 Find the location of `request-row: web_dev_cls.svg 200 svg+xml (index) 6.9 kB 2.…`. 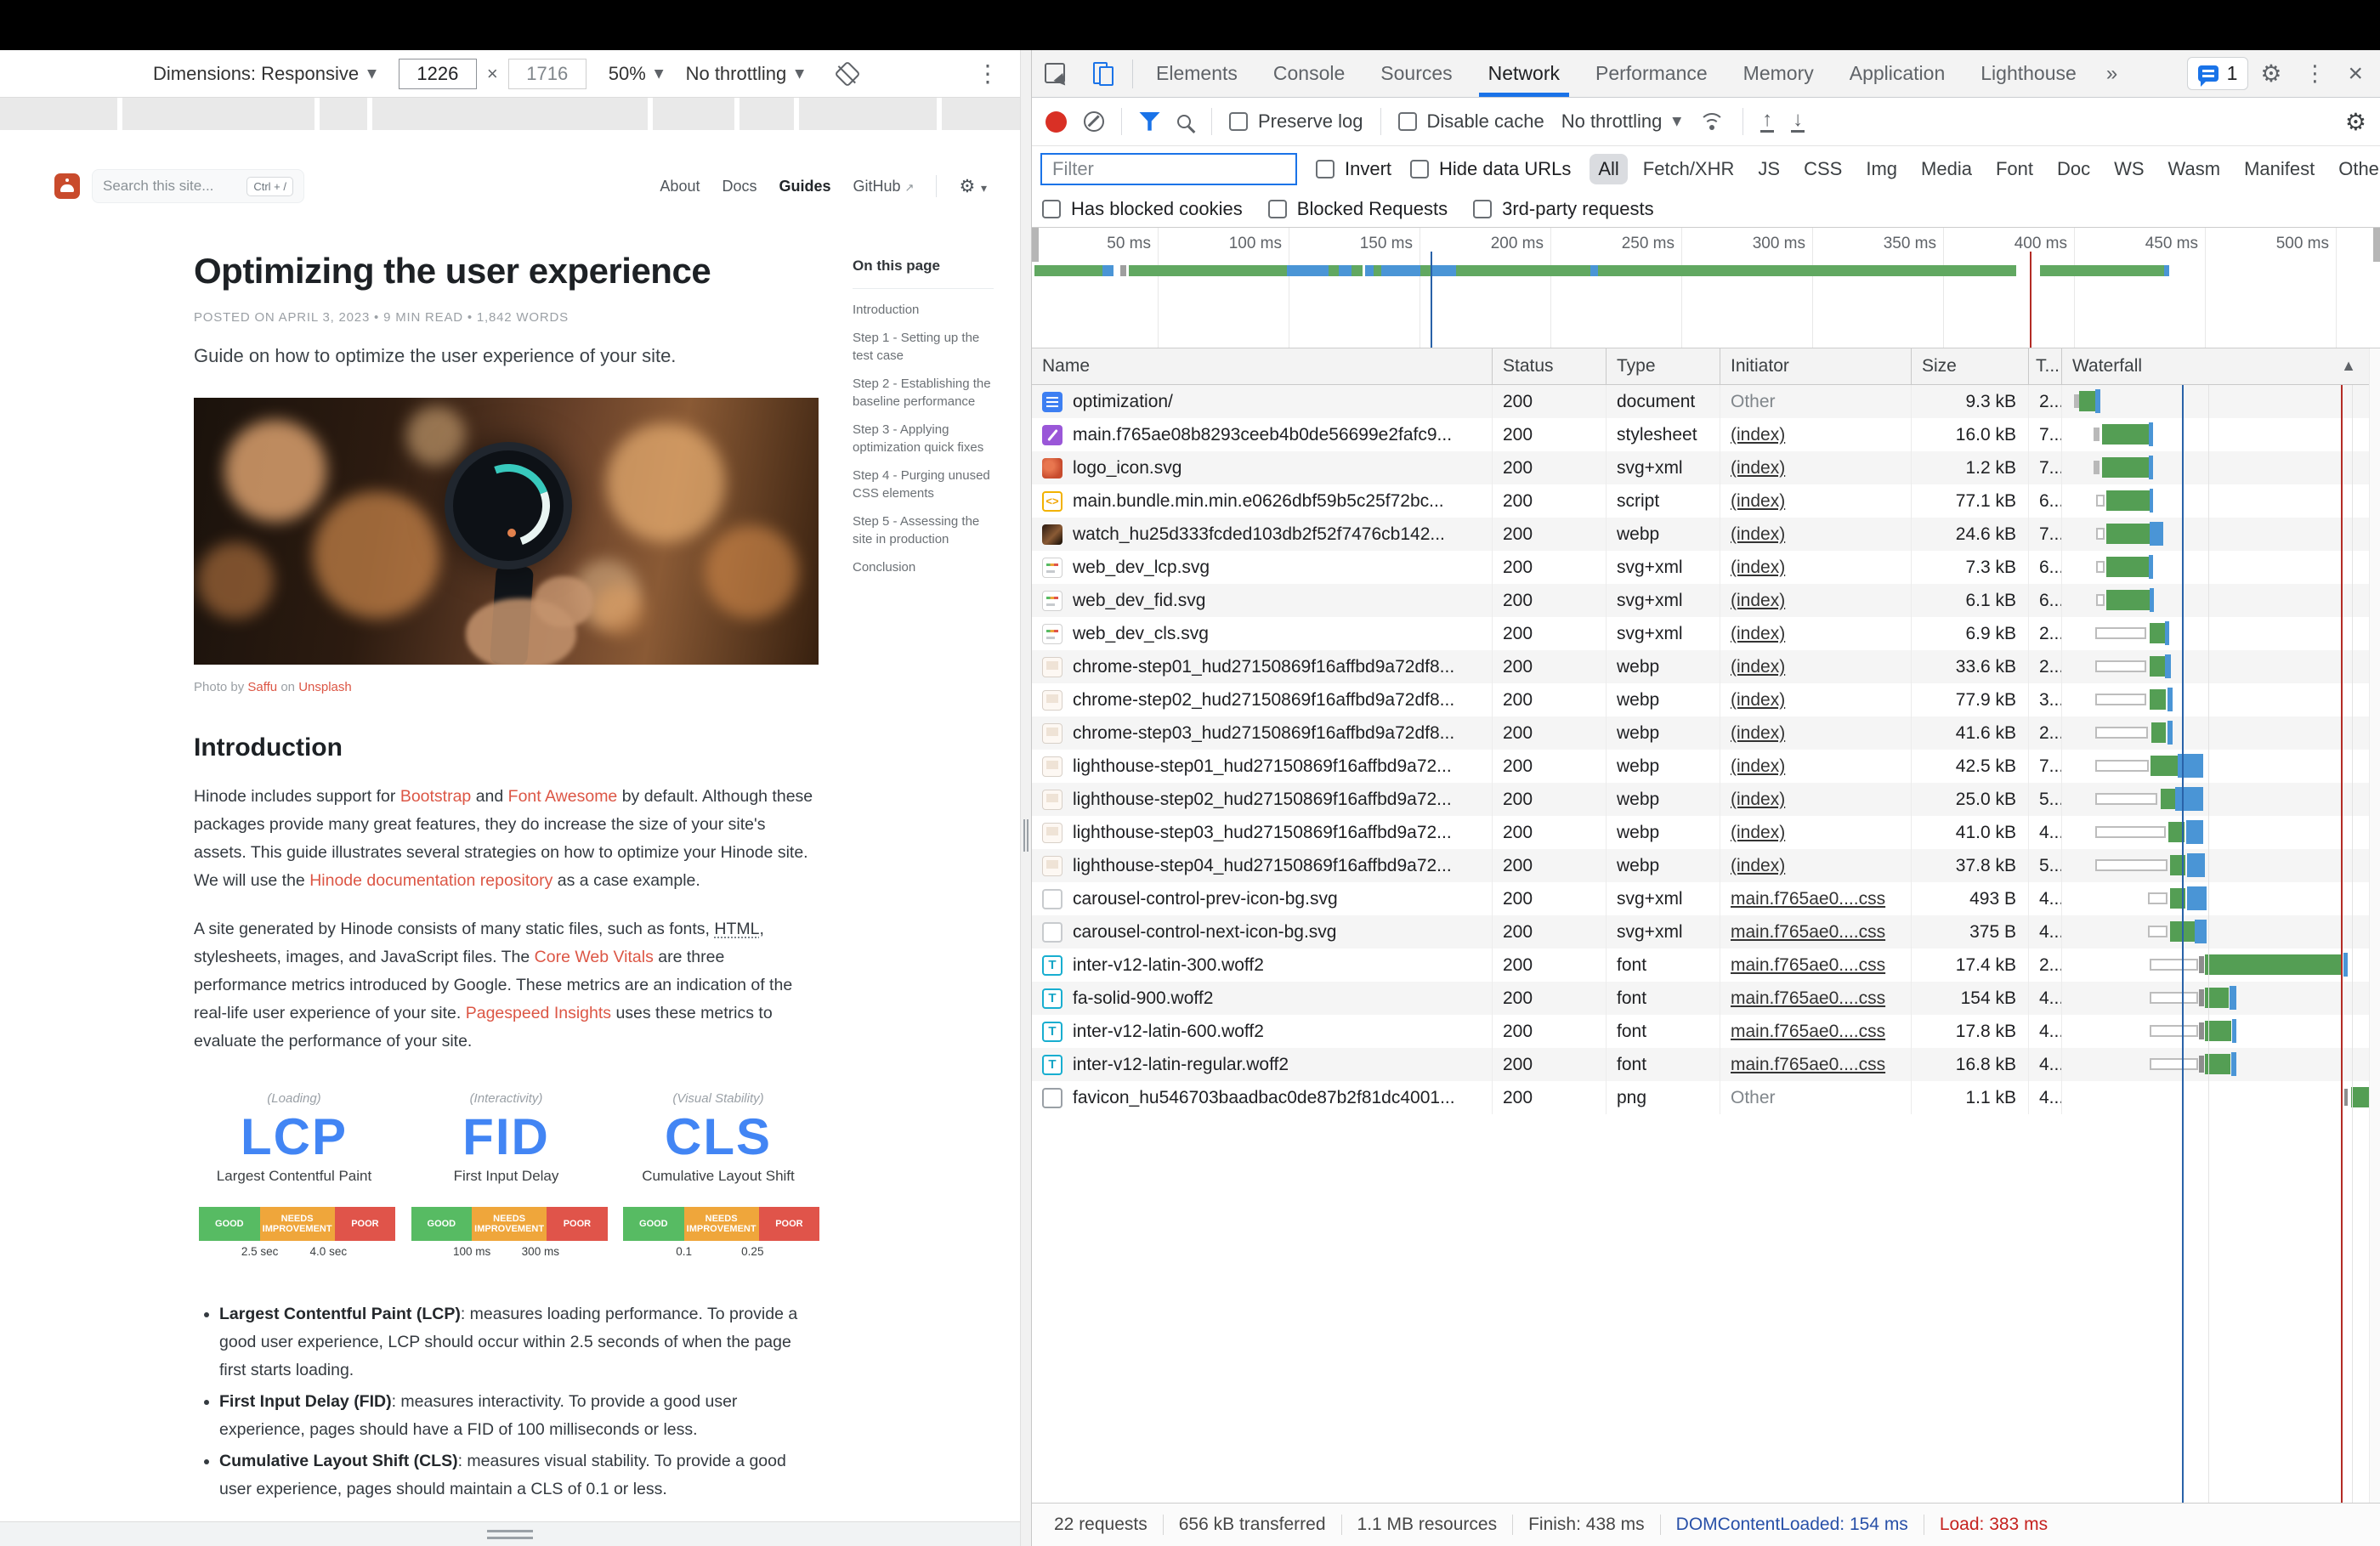

request-row: web_dev_cls.svg 200 svg+xml (index) 6.9 kB 2.… is located at coordinates (1706, 633).